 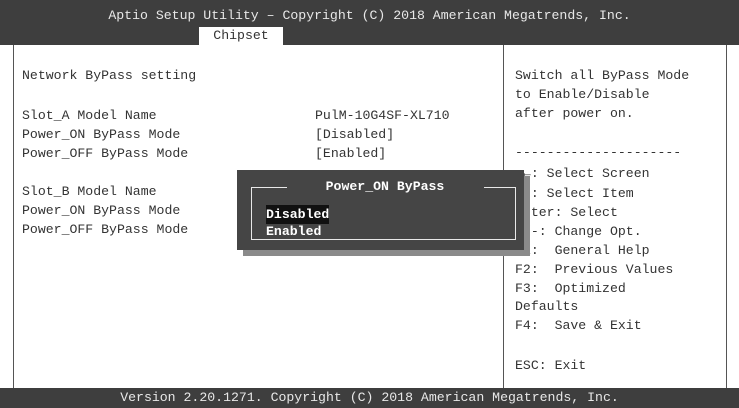 What do you see at coordinates (380, 210) in the screenshot?
I see `power-on-bypass-popup: Power_ON ByPass Disabled Enabled` at bounding box center [380, 210].